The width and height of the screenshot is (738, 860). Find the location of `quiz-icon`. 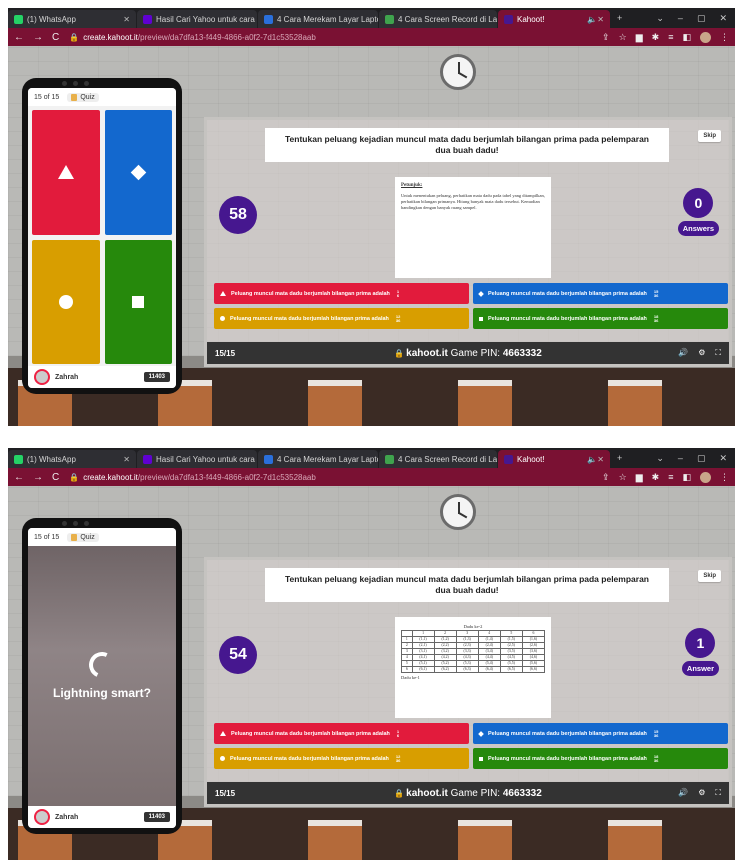

quiz-icon is located at coordinates (74, 97).